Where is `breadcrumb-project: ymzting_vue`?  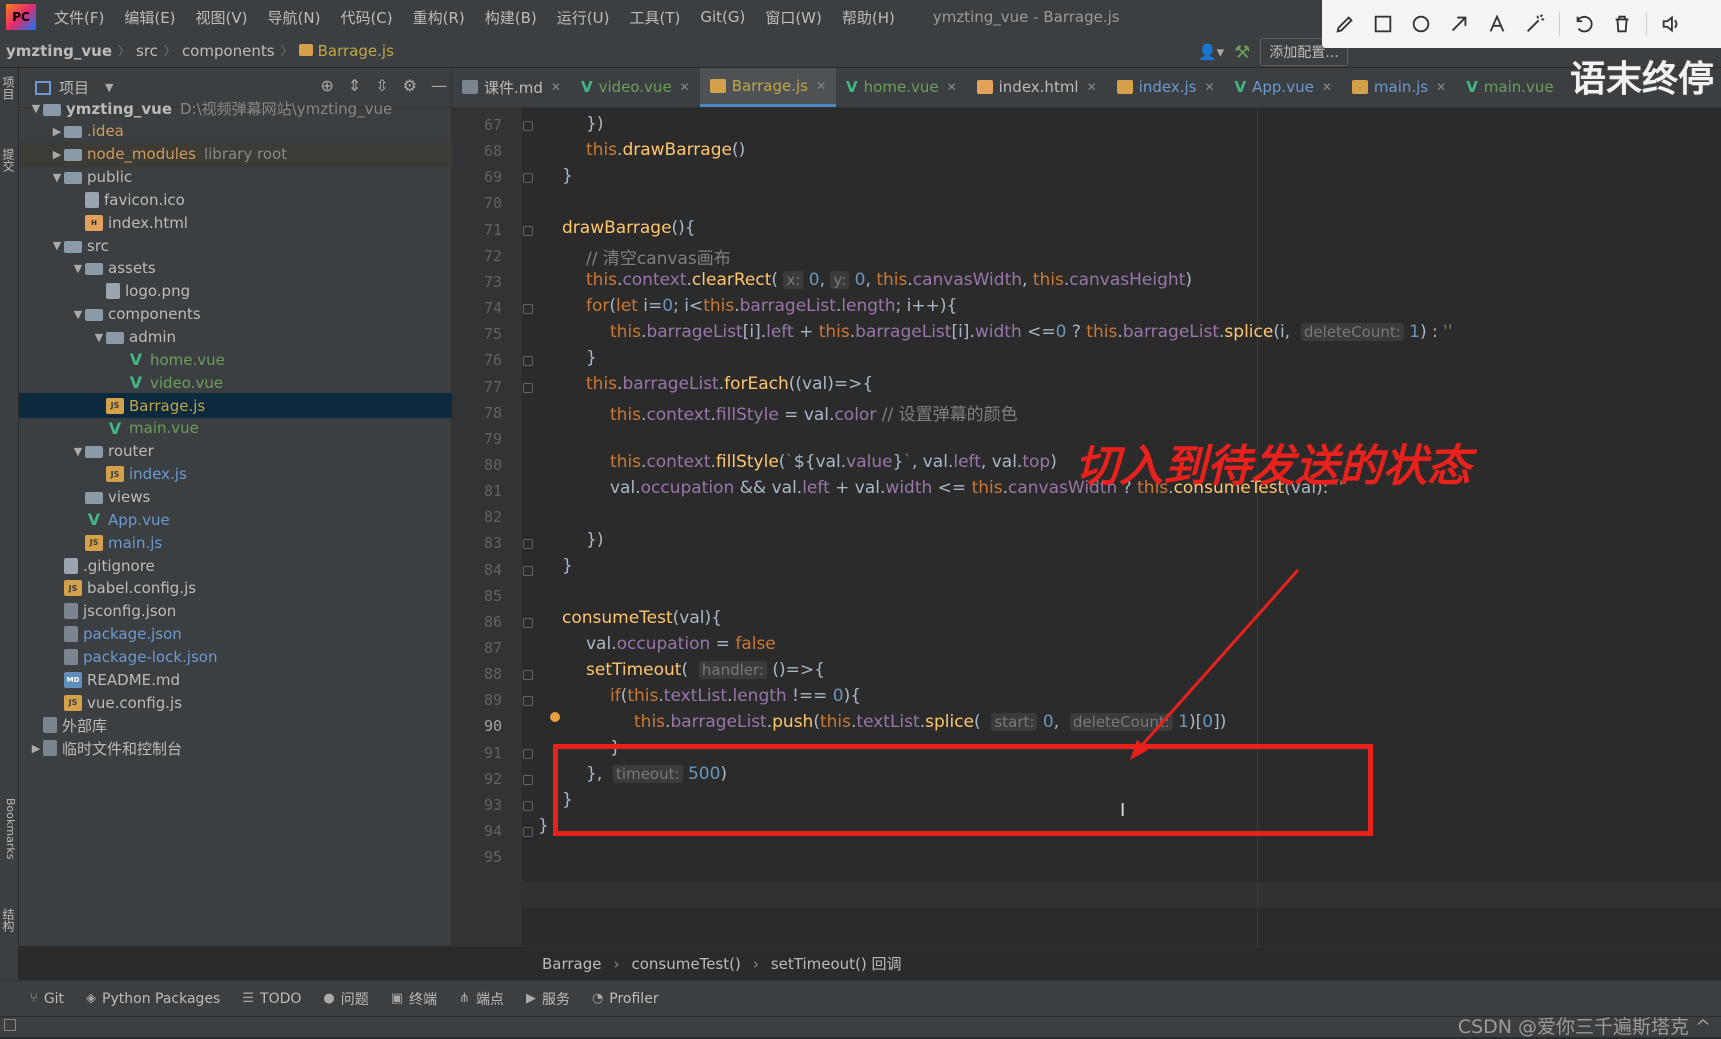
breadcrumb-project: ymzting_vue is located at coordinates (59, 51).